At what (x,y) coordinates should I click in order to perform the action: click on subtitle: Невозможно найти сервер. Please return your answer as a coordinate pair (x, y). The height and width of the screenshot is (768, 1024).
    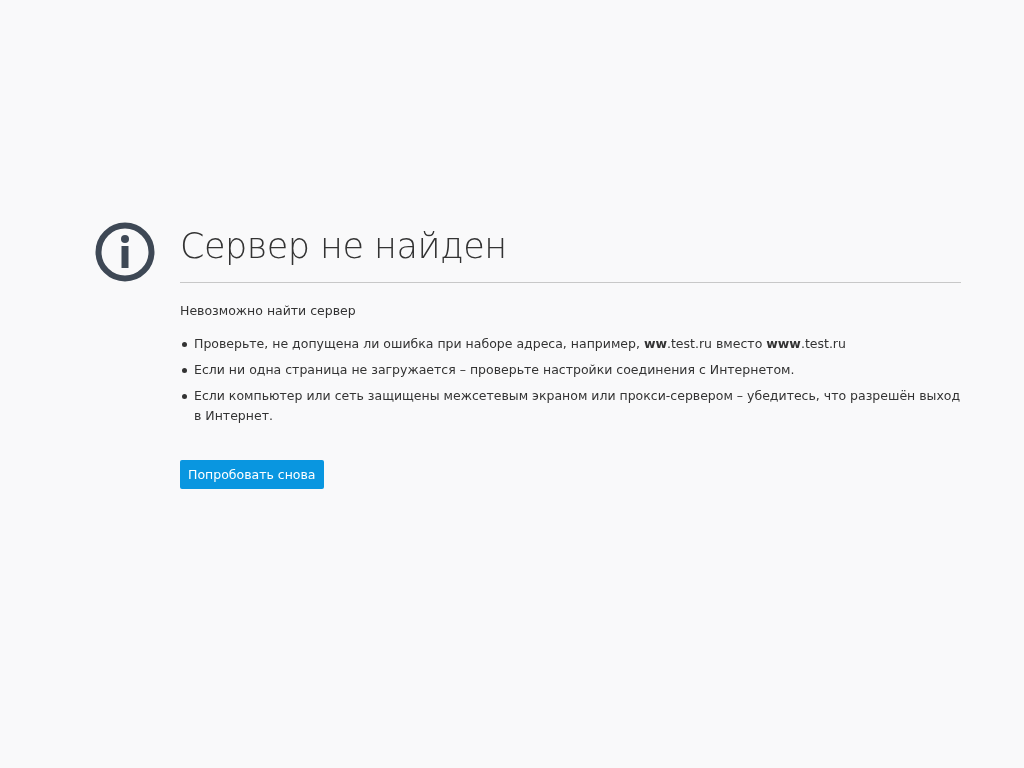
    Looking at the image, I should click on (268, 310).